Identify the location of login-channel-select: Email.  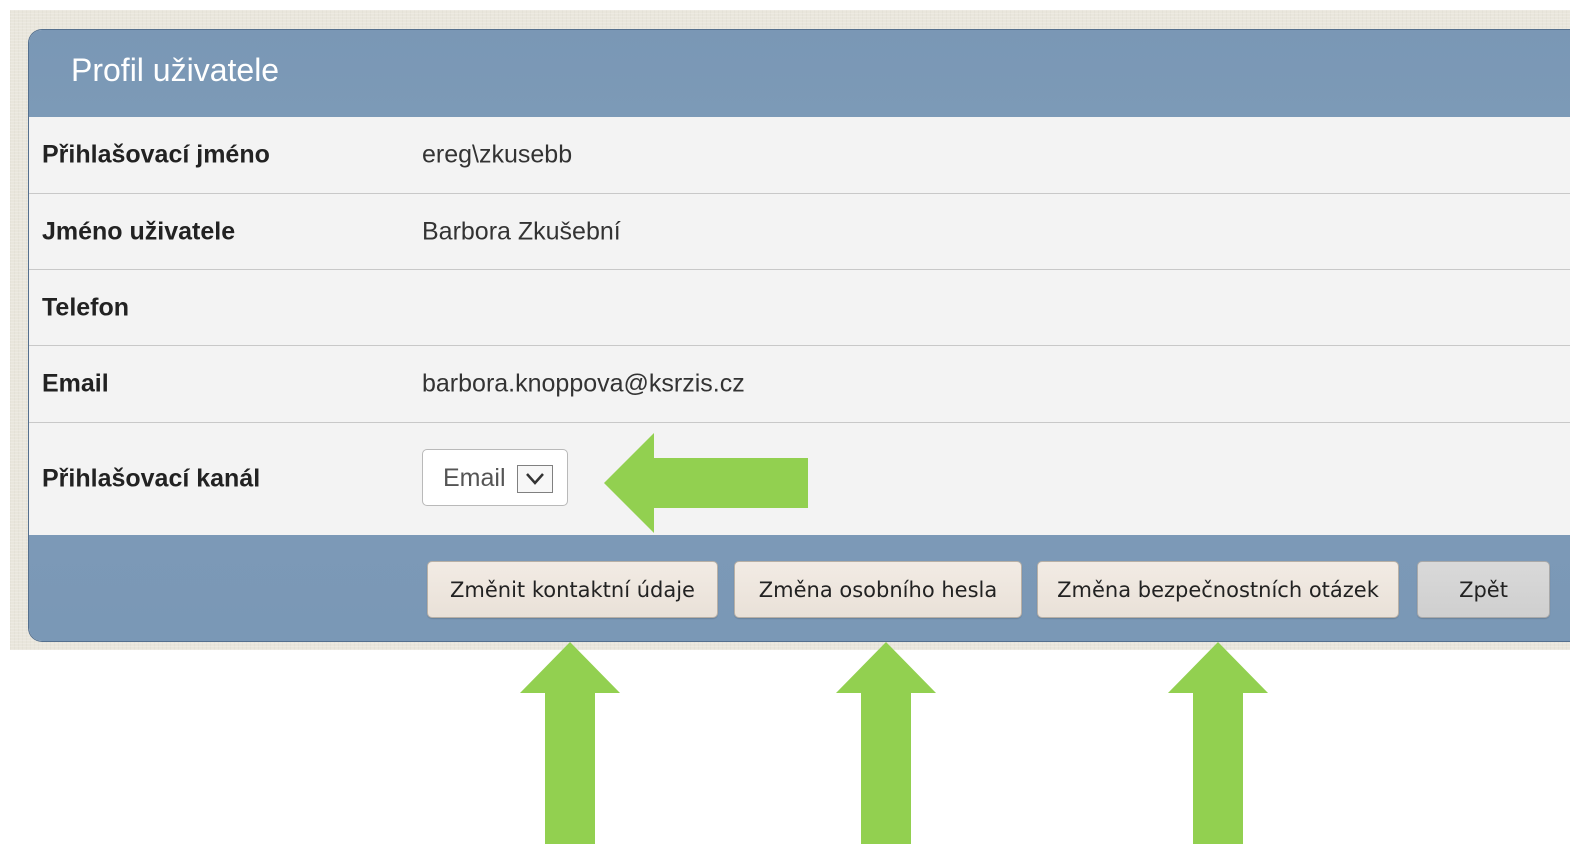
(495, 477).